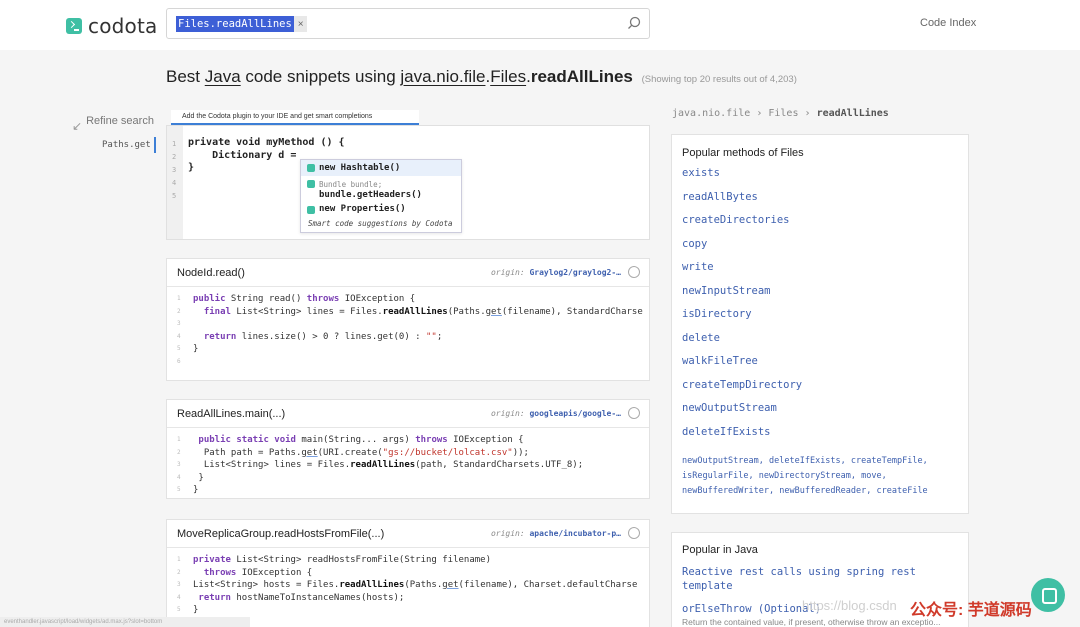 This screenshot has width=1080, height=627. What do you see at coordinates (74, 26) in the screenshot?
I see `codota-logo-icon` at bounding box center [74, 26].